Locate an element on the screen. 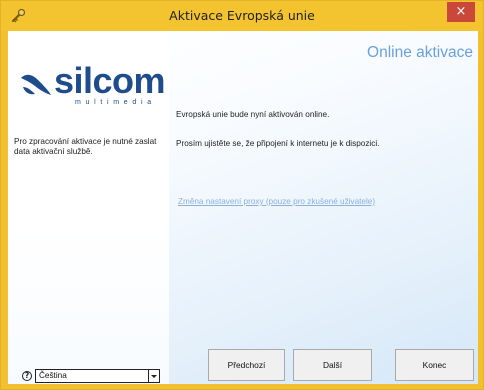 This screenshot has height=390, width=484. page-heading: Online aktivace is located at coordinates (420, 52).